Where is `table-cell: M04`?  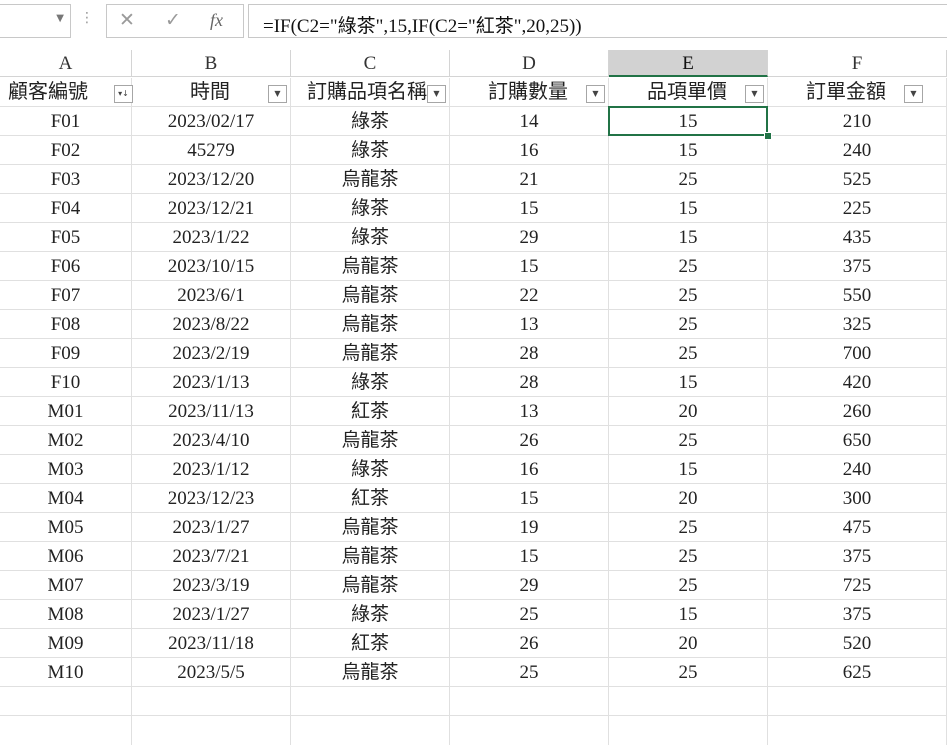 table-cell: M04 is located at coordinates (66, 498).